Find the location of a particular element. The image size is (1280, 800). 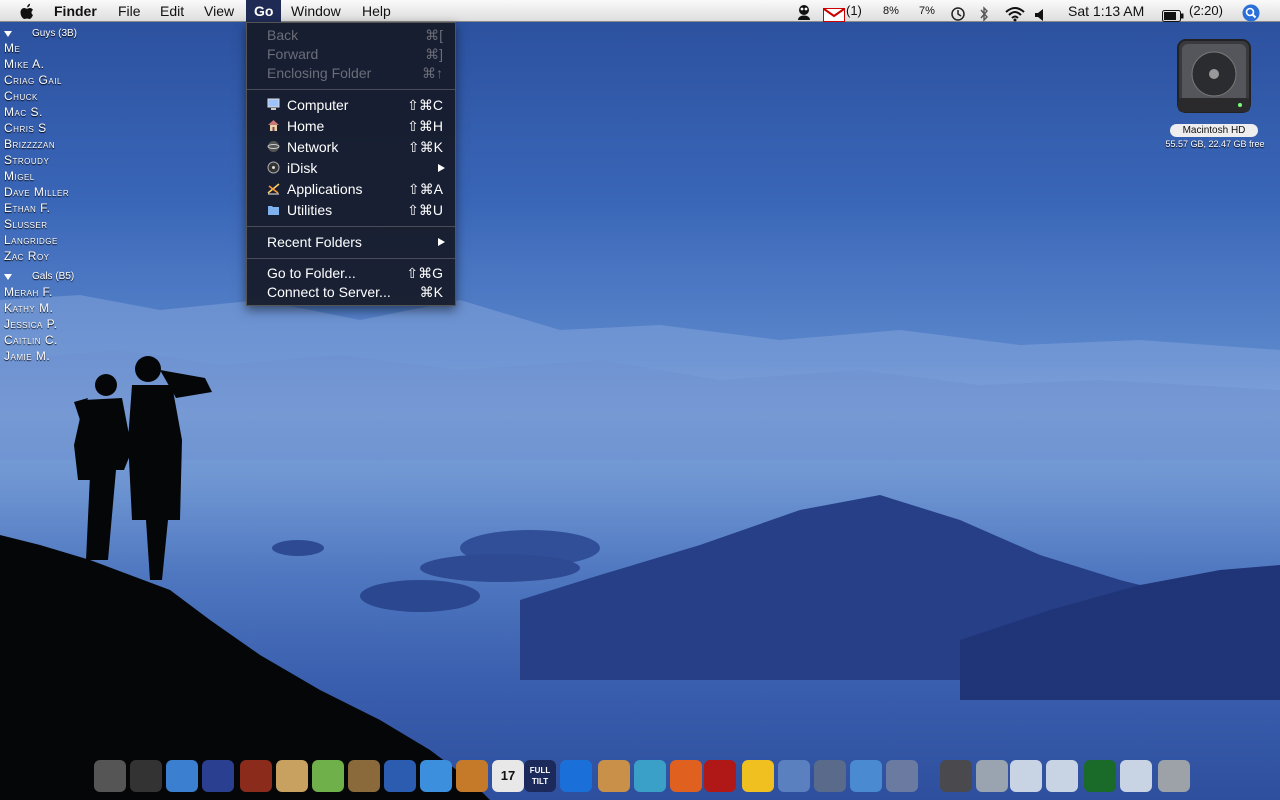

app-menu-finder: Finder is located at coordinates (75, 11).